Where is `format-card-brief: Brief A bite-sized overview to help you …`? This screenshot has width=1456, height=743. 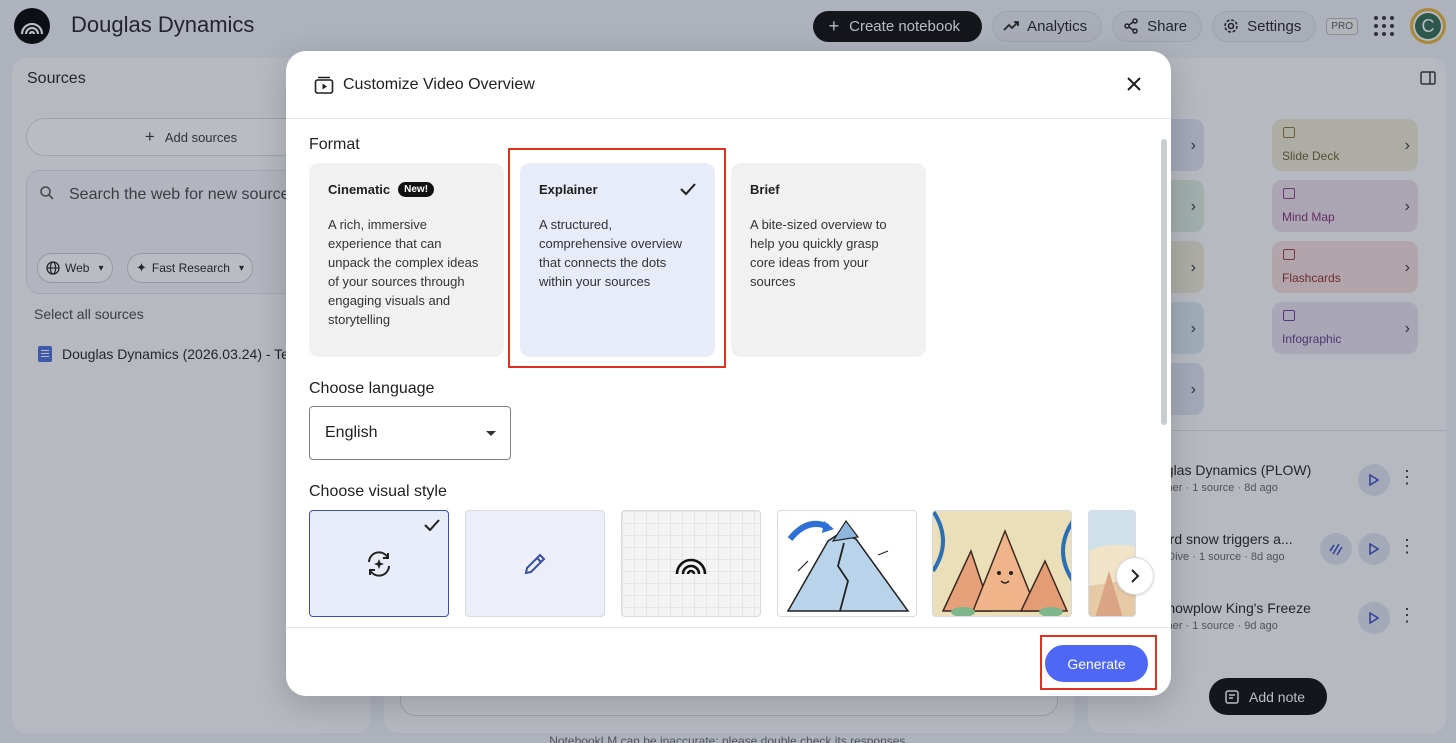 format-card-brief: Brief A bite-sized overview to help you … is located at coordinates (828, 260).